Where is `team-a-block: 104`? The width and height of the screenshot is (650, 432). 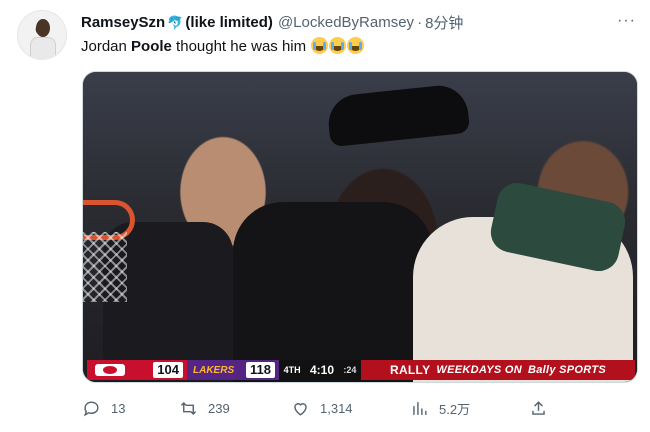
team-a-block: 104 is located at coordinates (137, 370).